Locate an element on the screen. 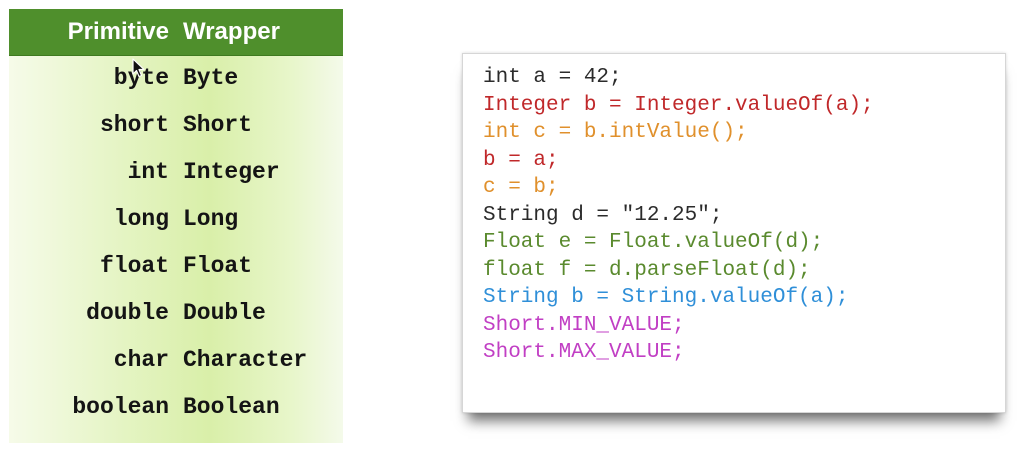 The image size is (1017, 454). primitive-type: int is located at coordinates (148, 172).